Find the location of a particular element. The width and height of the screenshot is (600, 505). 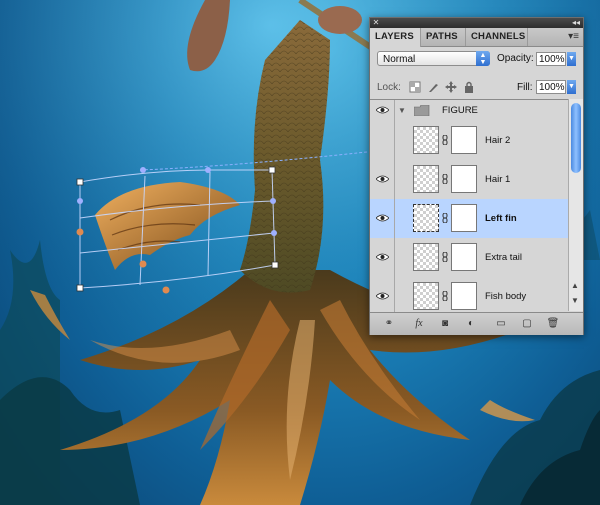

lock-label: Lock: is located at coordinates (389, 87).